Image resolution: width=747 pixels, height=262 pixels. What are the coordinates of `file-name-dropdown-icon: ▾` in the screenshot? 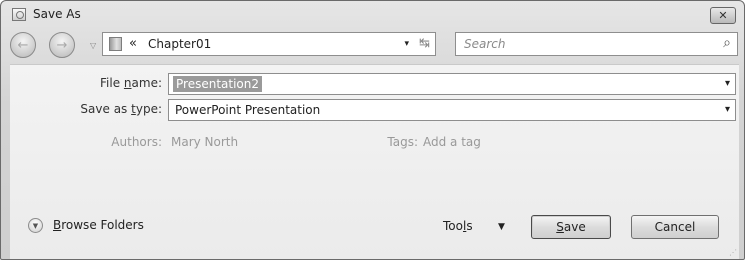 It's located at (727, 83).